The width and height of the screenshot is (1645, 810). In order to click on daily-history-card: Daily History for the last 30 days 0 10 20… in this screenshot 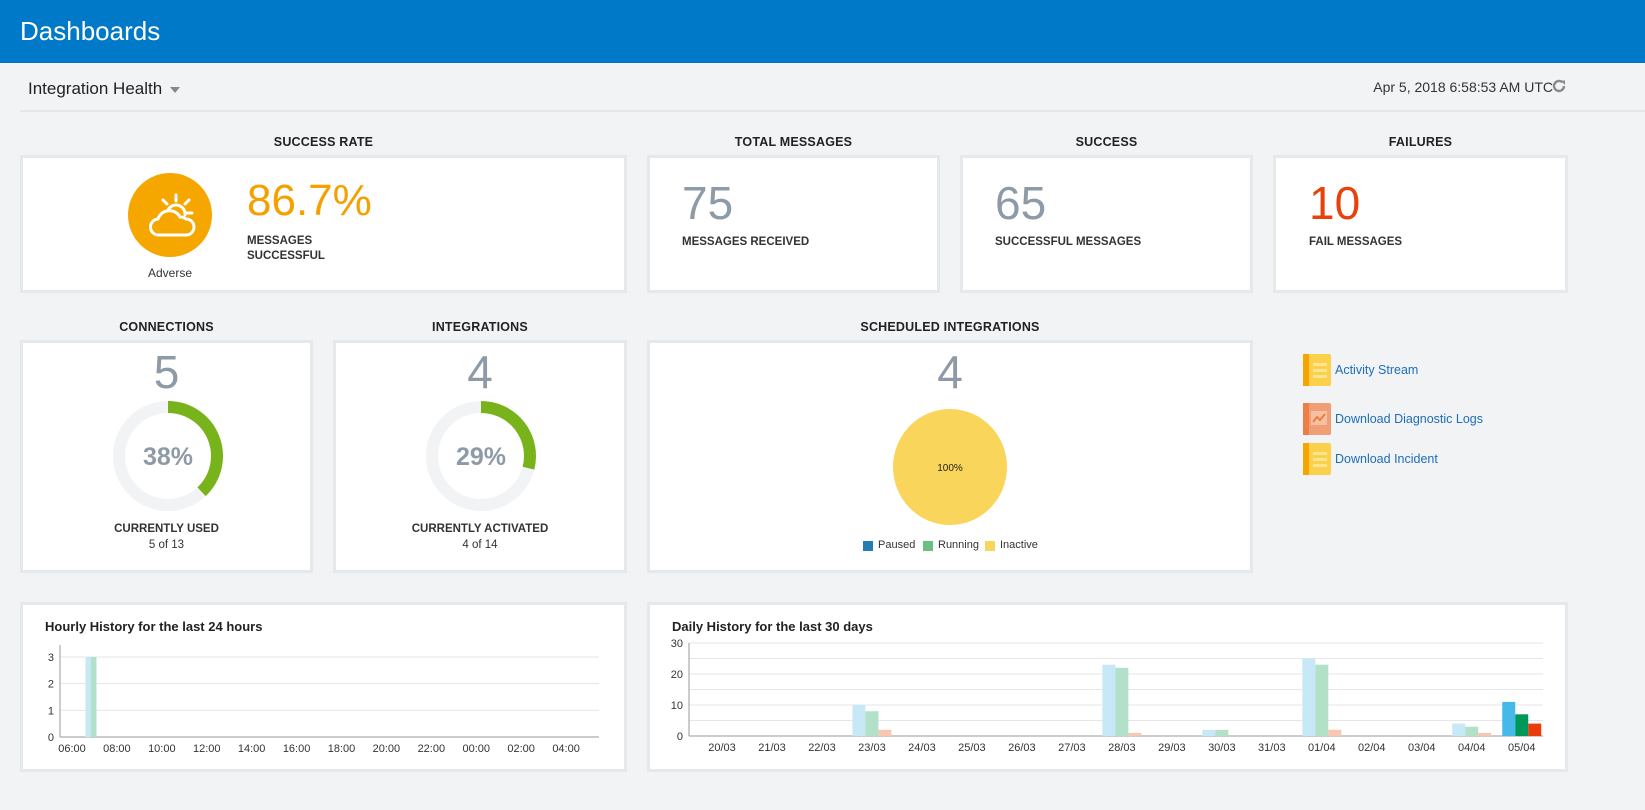, I will do `click(1107, 687)`.